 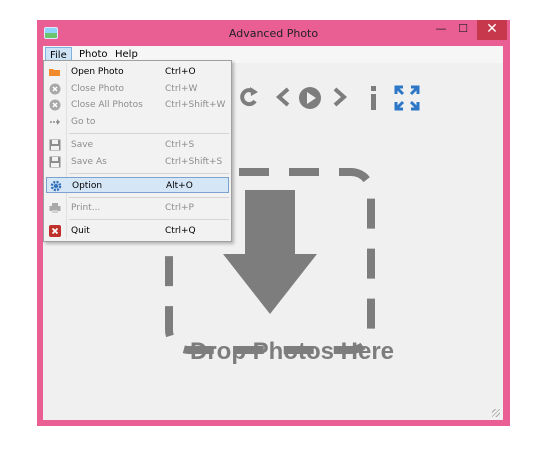 What do you see at coordinates (496, 413) in the screenshot?
I see `resize-grip` at bounding box center [496, 413].